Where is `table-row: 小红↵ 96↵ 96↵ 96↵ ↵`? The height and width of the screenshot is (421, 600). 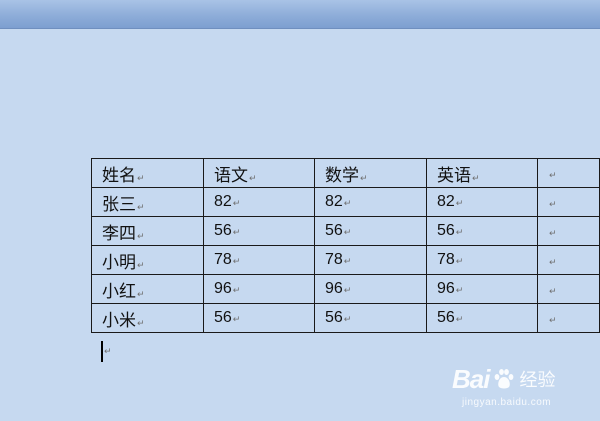
table-row: 小红↵ 96↵ 96↵ 96↵ ↵ is located at coordinates (345, 289).